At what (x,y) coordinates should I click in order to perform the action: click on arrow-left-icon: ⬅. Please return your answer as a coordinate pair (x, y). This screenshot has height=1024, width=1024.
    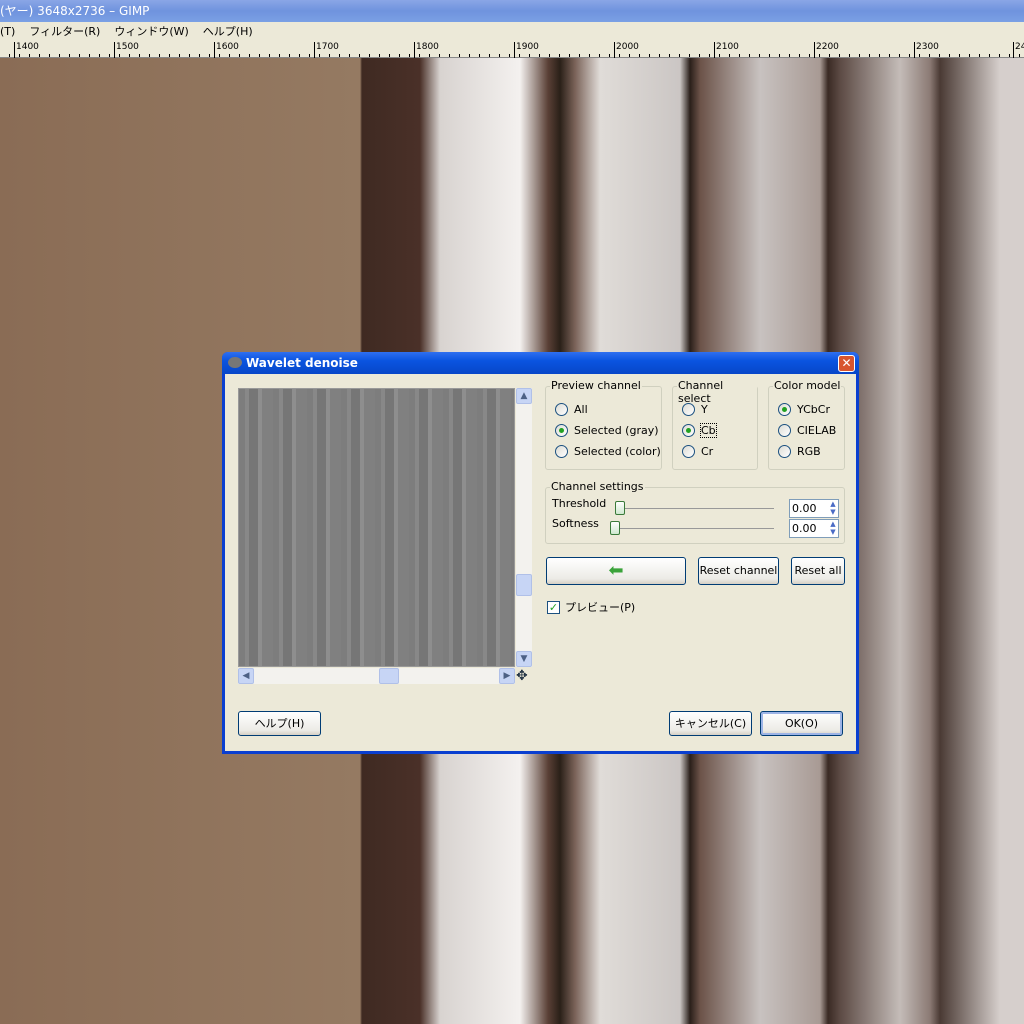
    Looking at the image, I should click on (616, 570).